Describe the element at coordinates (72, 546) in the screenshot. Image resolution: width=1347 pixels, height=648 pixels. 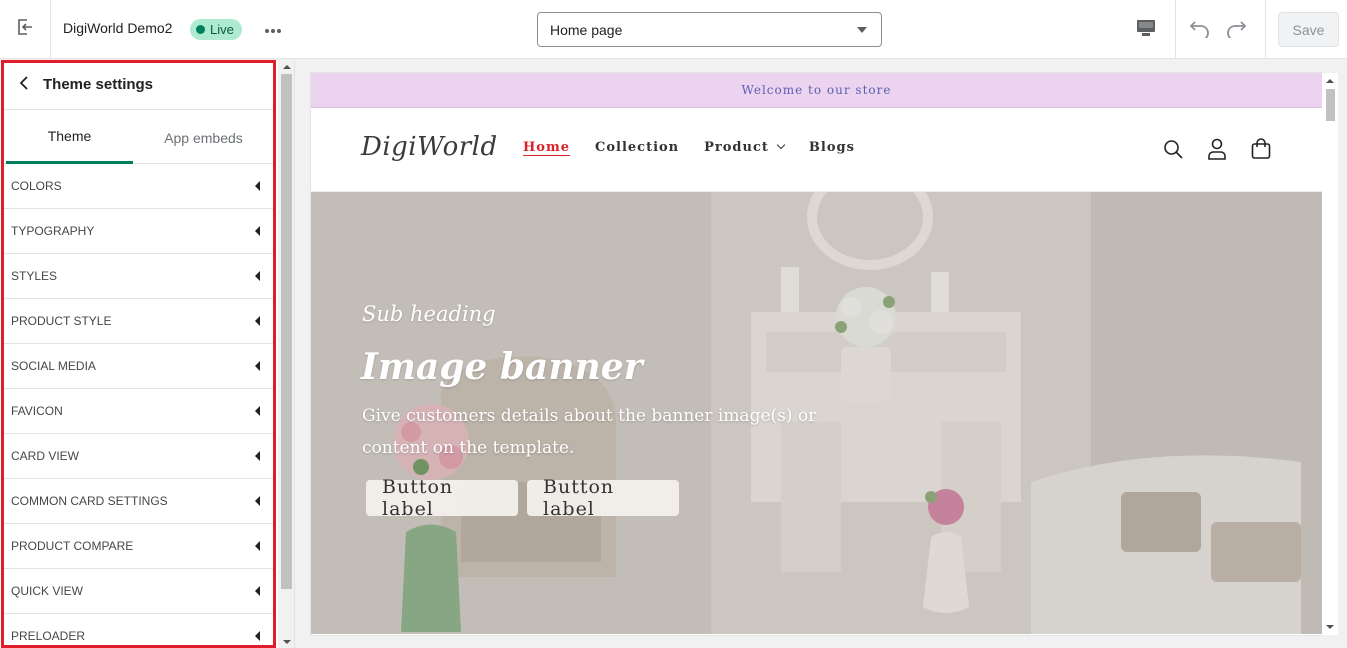
I see `setting-label: PRODUCT COMPARE` at that location.